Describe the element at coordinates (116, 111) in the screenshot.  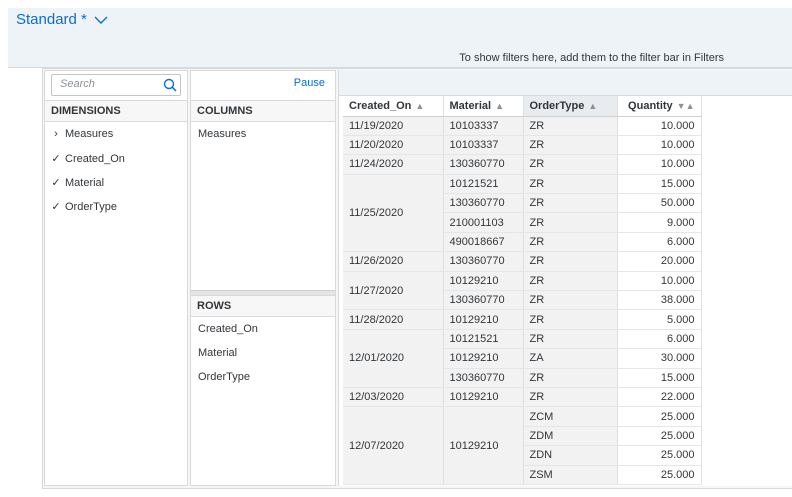
I see `dimensions-heading: DIMENSIONS` at that location.